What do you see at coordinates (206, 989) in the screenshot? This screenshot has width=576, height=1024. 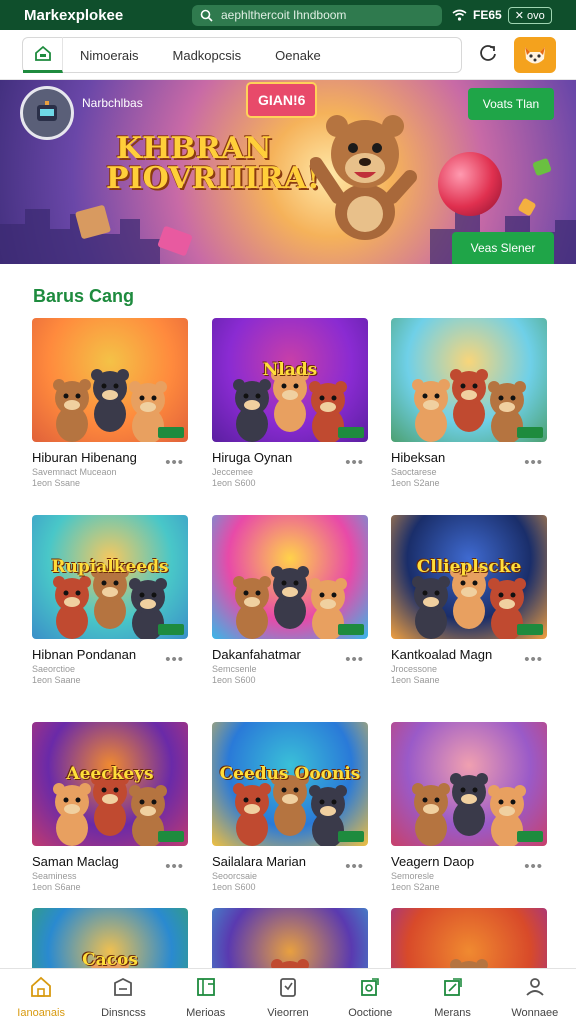 I see `library-icon` at bounding box center [206, 989].